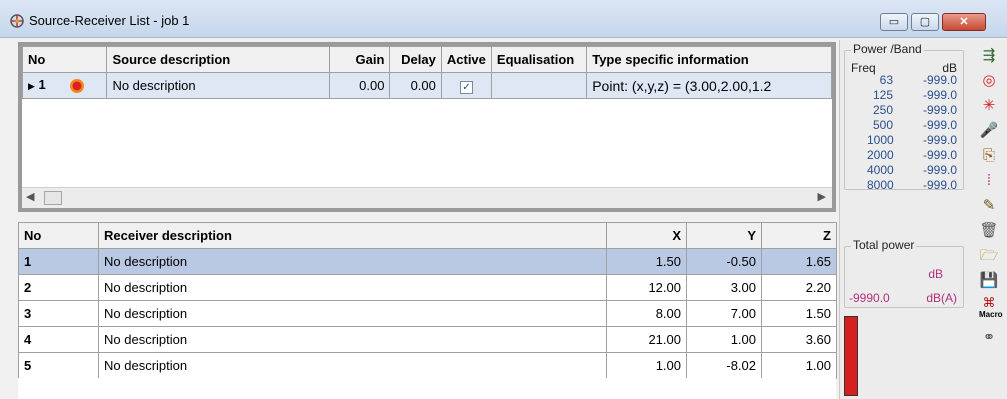 The width and height of the screenshot is (1007, 399). What do you see at coordinates (646, 261) in the screenshot?
I see `receiver-x: 1.50` at bounding box center [646, 261].